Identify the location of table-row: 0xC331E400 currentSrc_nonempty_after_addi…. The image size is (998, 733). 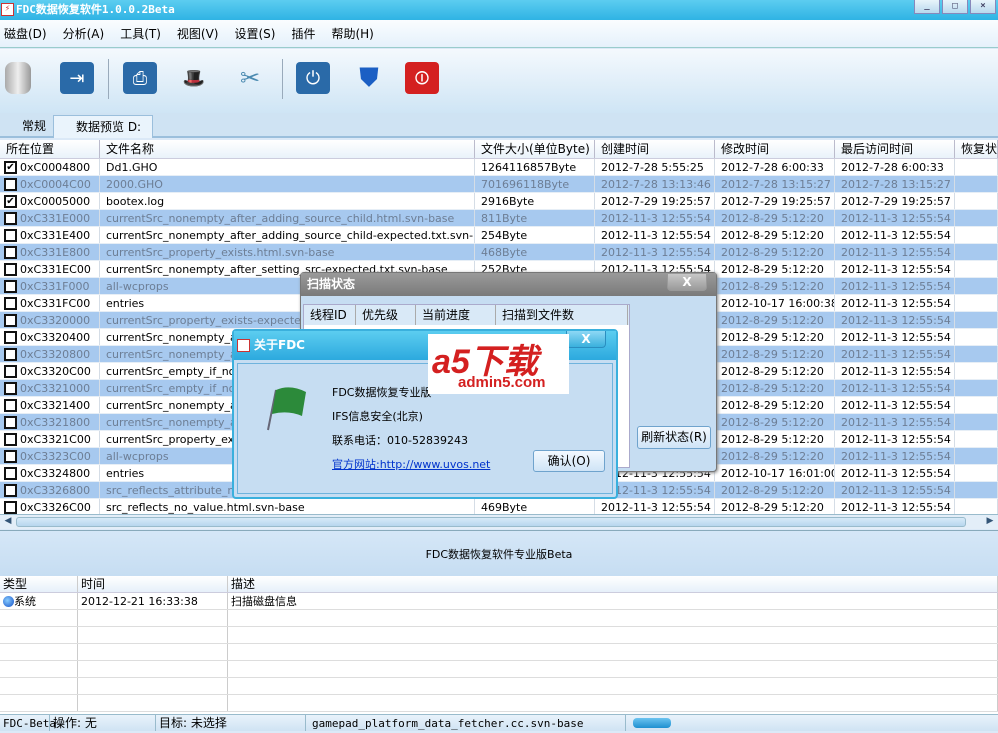
(499, 235).